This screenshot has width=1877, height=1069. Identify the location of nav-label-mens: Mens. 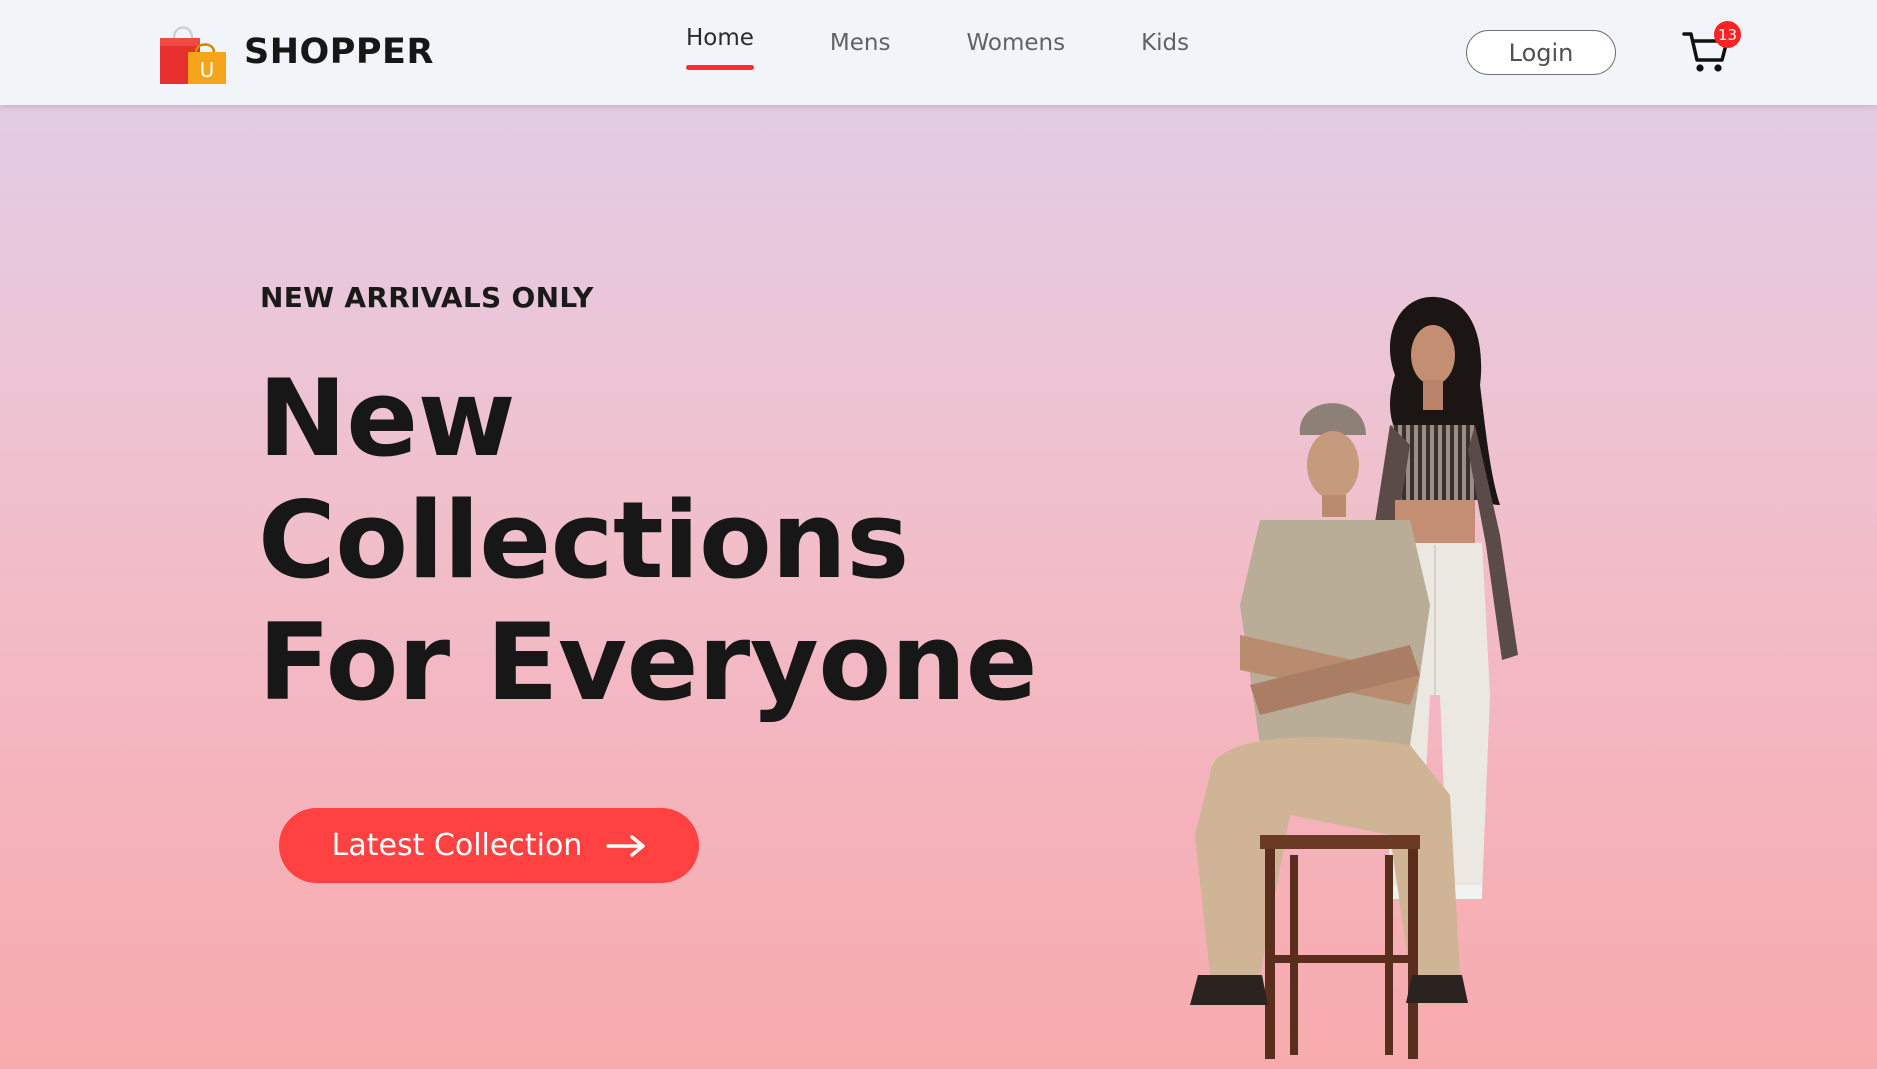
(860, 43).